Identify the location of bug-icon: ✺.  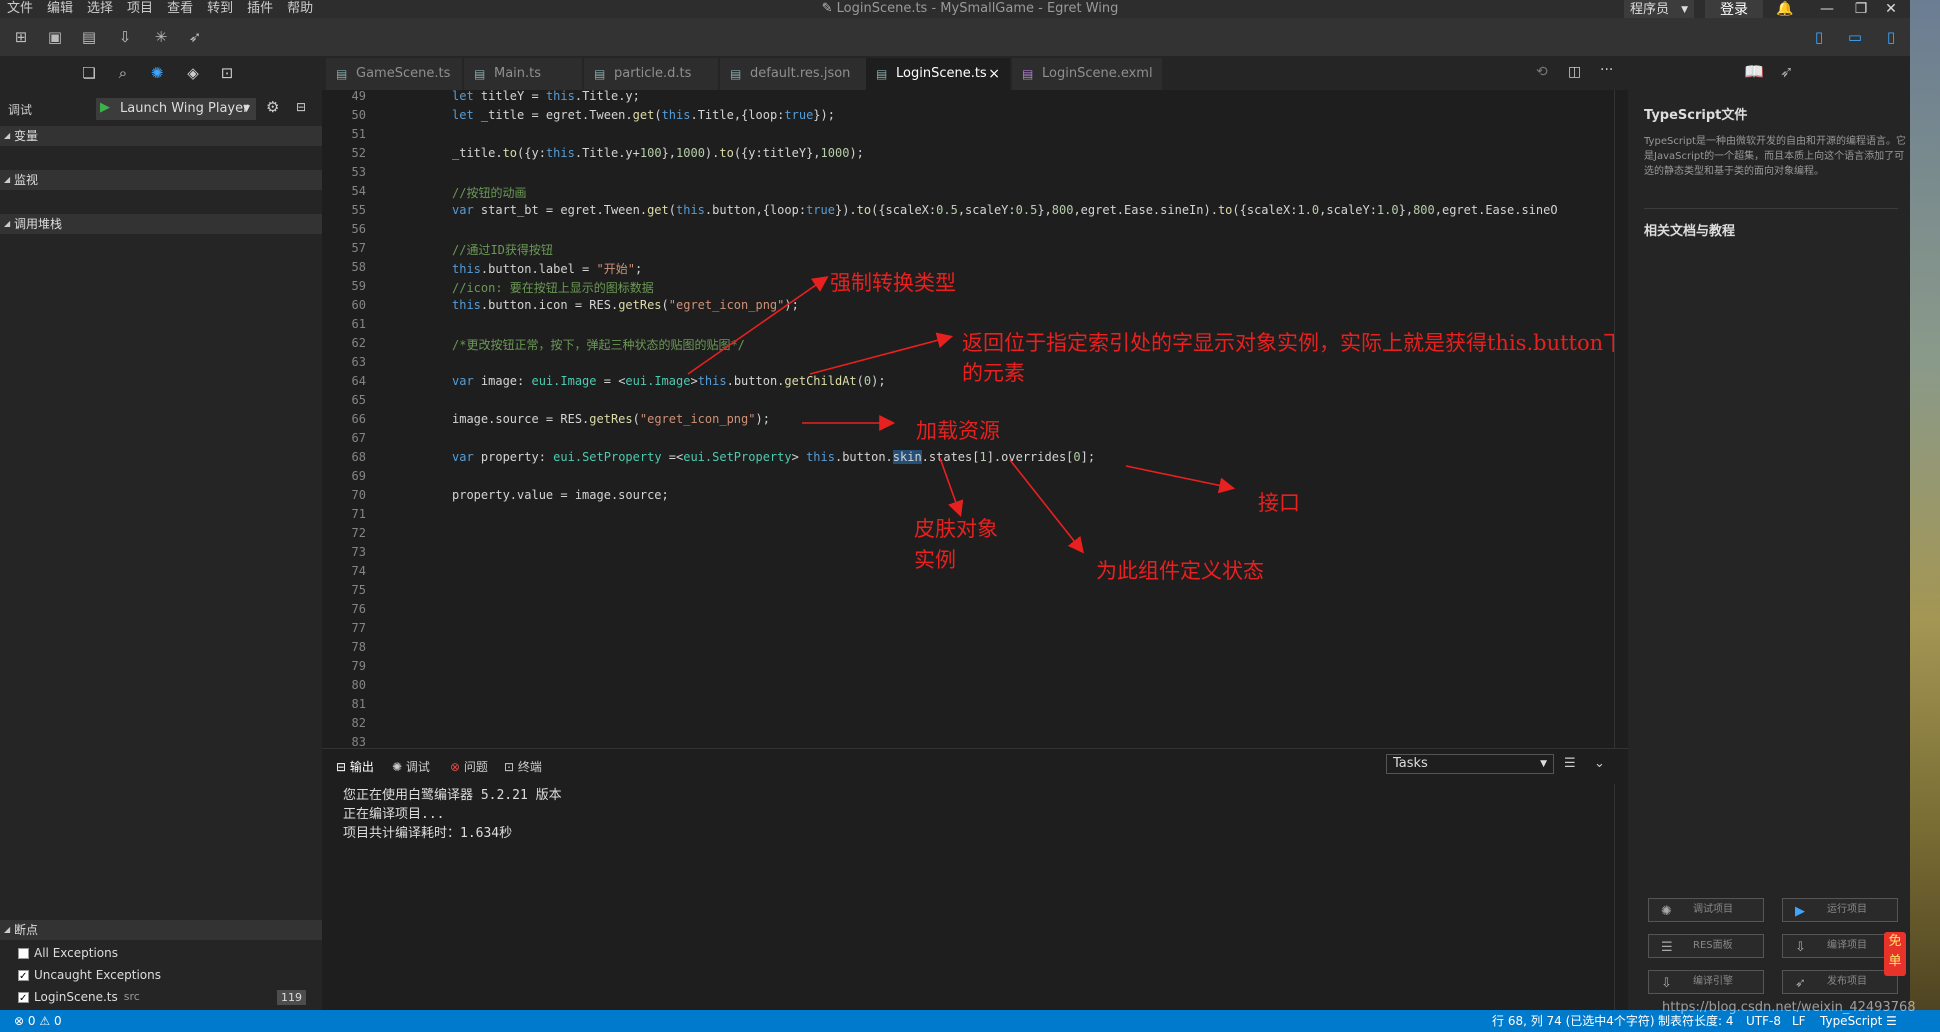
(1666, 911).